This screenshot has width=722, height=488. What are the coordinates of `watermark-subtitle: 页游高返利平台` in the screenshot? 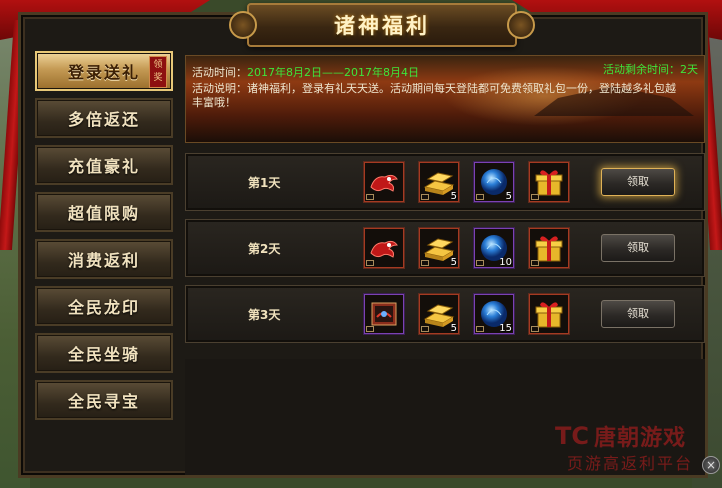 It's located at (630, 463).